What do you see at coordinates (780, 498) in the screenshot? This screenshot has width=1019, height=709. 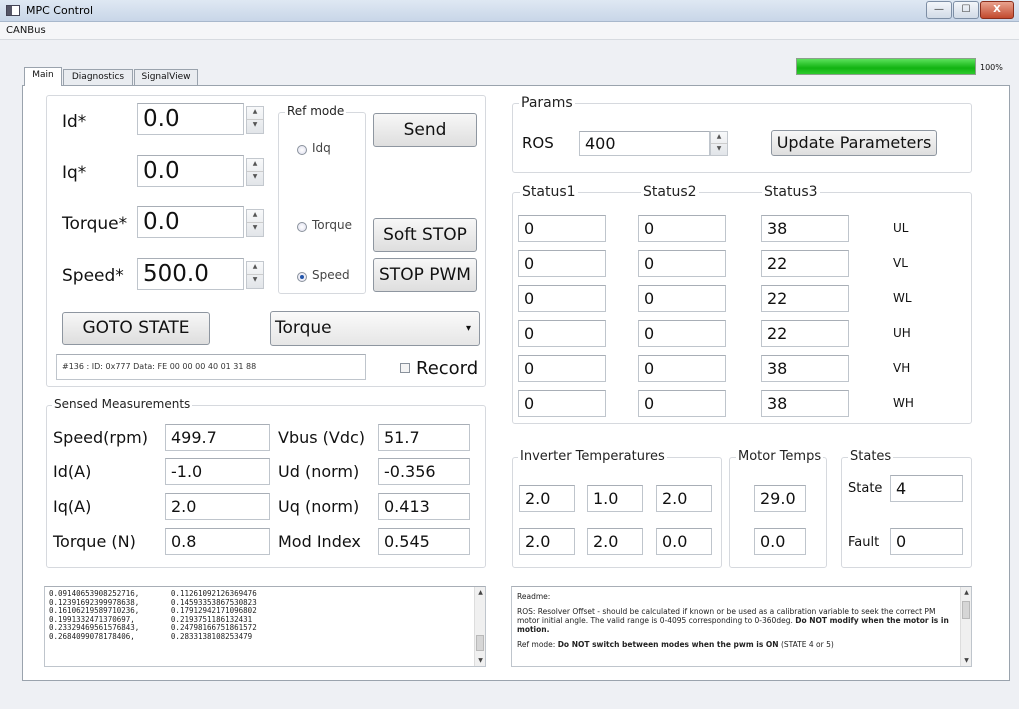 I see `motor-temp-value: 29.0` at bounding box center [780, 498].